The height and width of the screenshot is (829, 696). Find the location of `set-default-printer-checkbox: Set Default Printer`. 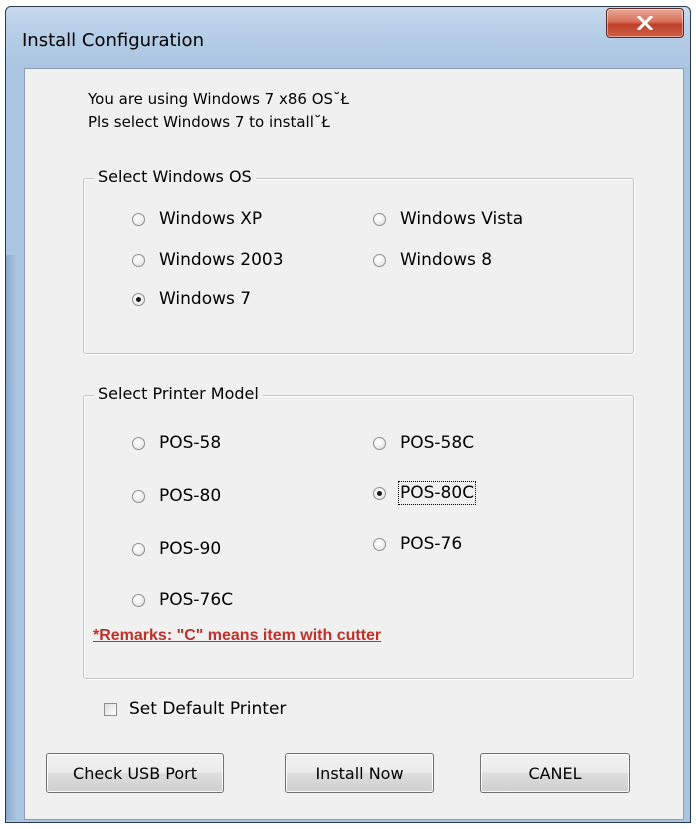

set-default-printer-checkbox: Set Default Printer is located at coordinates (195, 709).